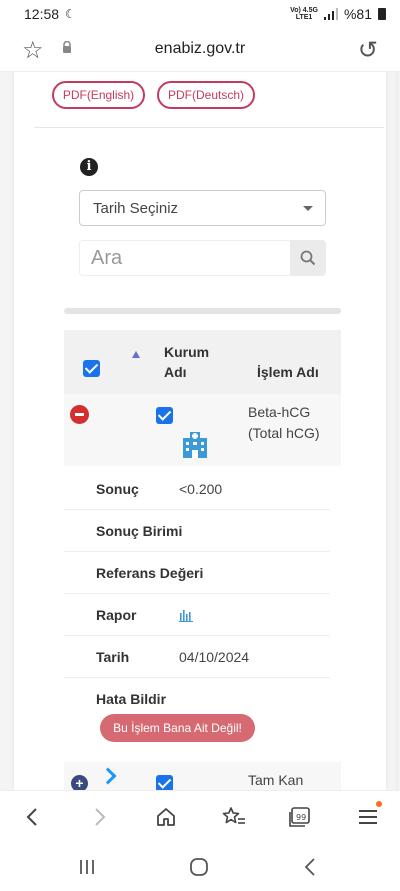  I want to click on sonuc-label: Sonuç, so click(117, 489).